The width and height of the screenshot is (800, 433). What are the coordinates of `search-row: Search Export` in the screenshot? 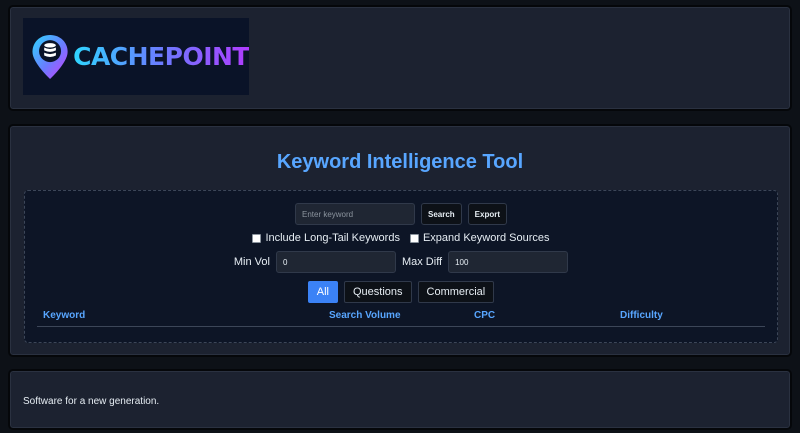 It's located at (401, 214).